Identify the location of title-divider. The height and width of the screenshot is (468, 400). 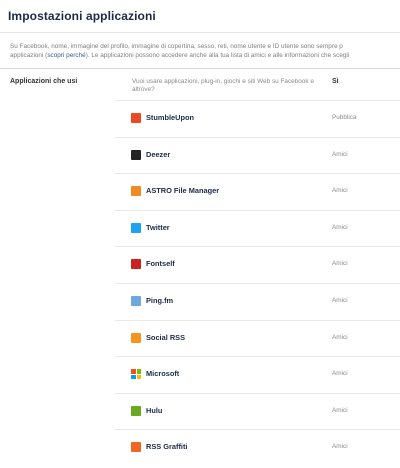
(200, 32).